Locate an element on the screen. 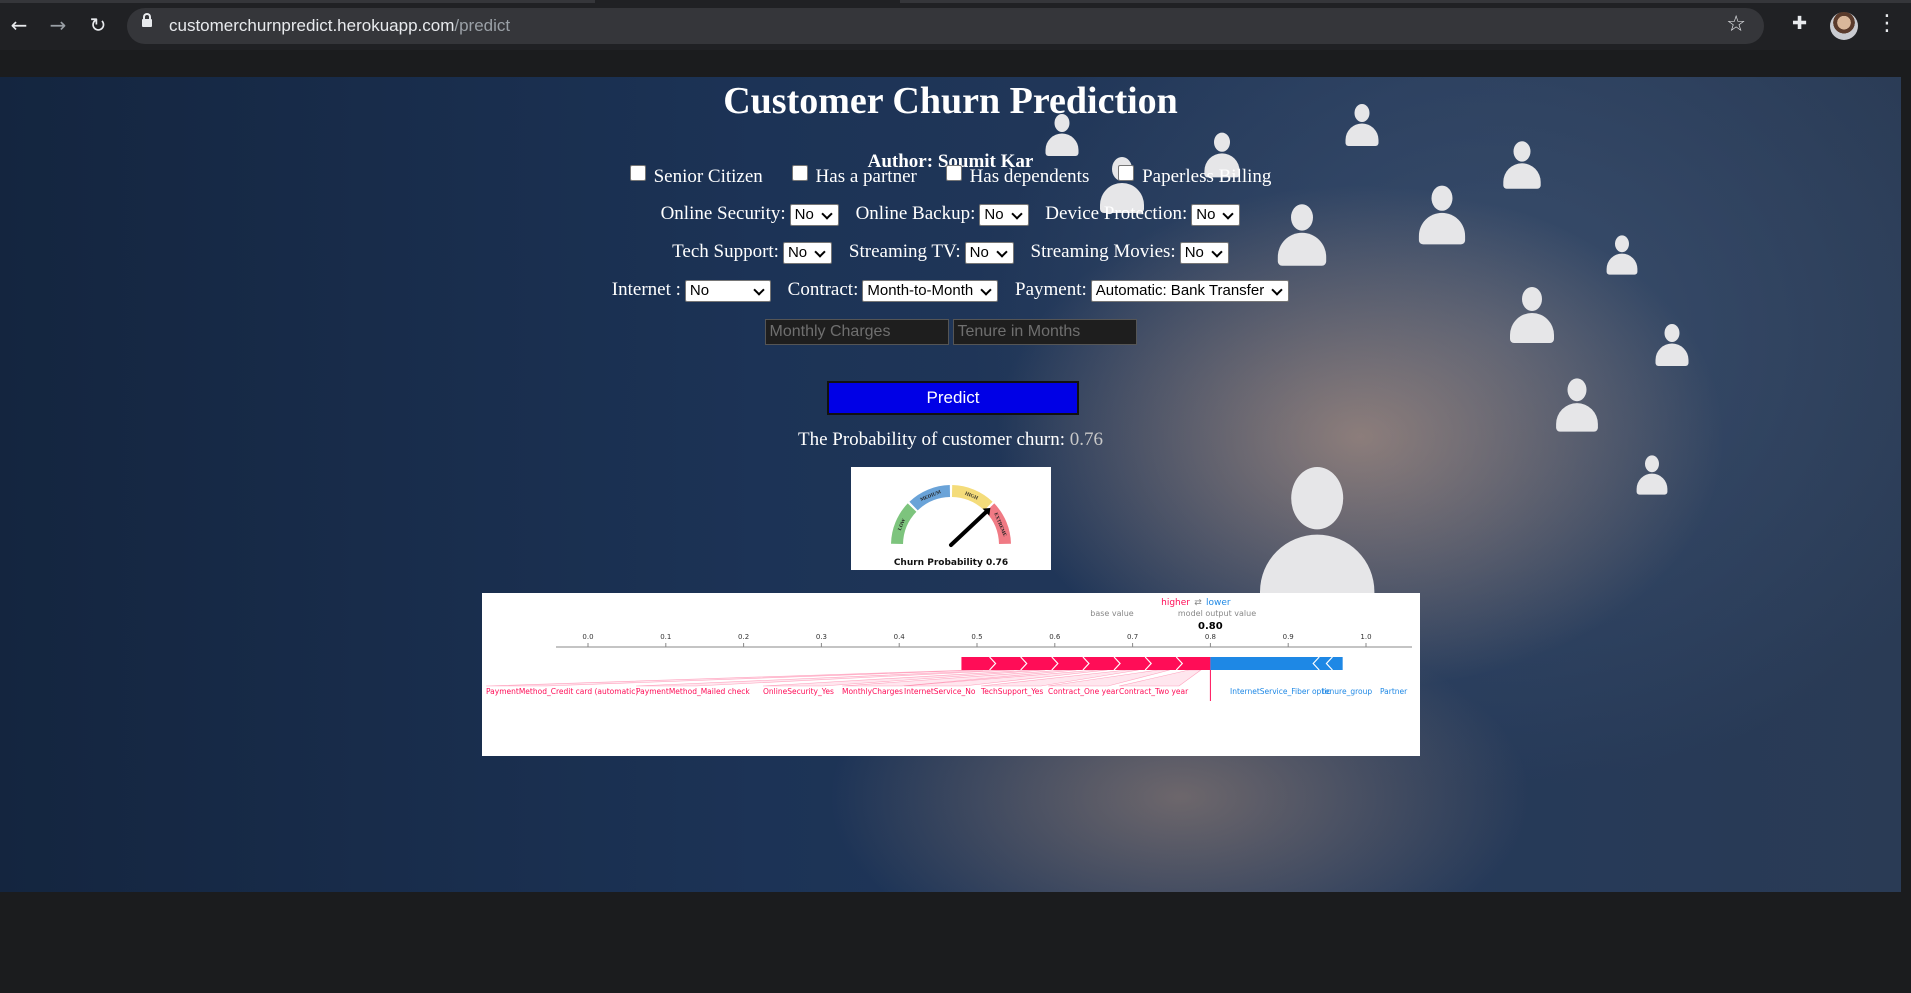  axis-tick-label: 0.0 is located at coordinates (587, 637).